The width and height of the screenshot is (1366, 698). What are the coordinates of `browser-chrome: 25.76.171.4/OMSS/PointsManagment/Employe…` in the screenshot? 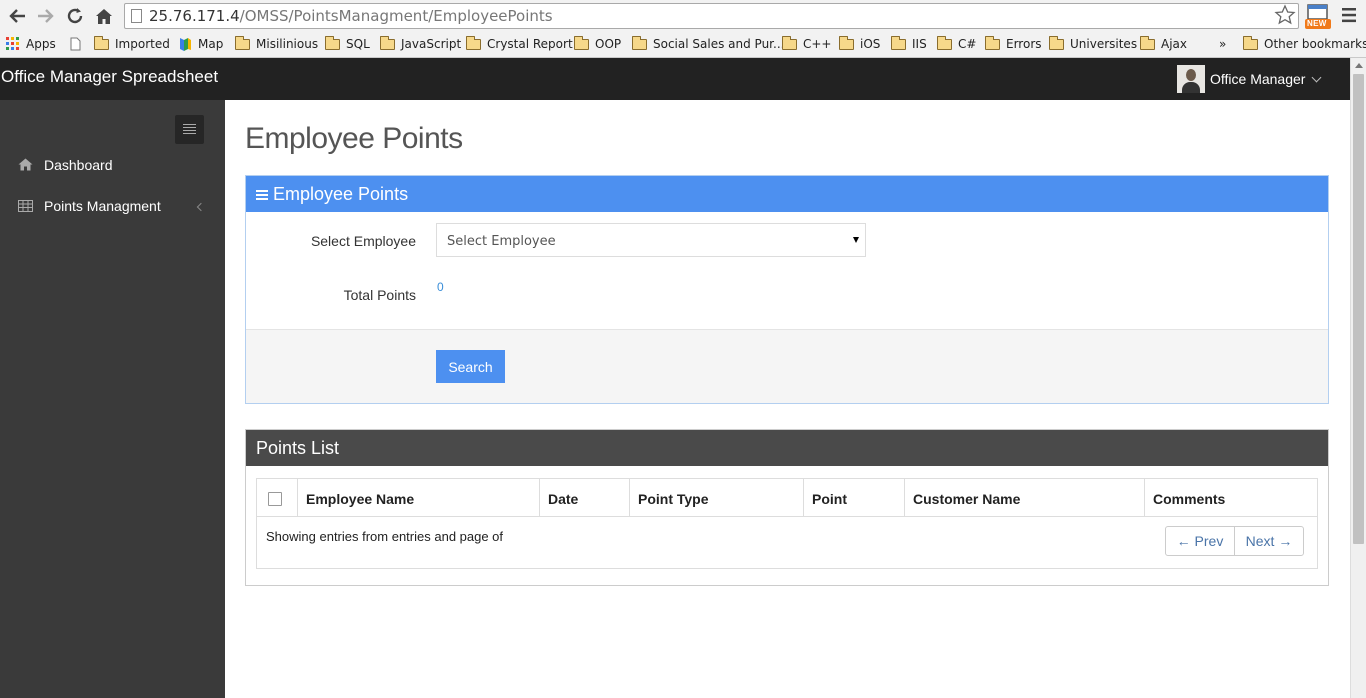 It's located at (683, 29).